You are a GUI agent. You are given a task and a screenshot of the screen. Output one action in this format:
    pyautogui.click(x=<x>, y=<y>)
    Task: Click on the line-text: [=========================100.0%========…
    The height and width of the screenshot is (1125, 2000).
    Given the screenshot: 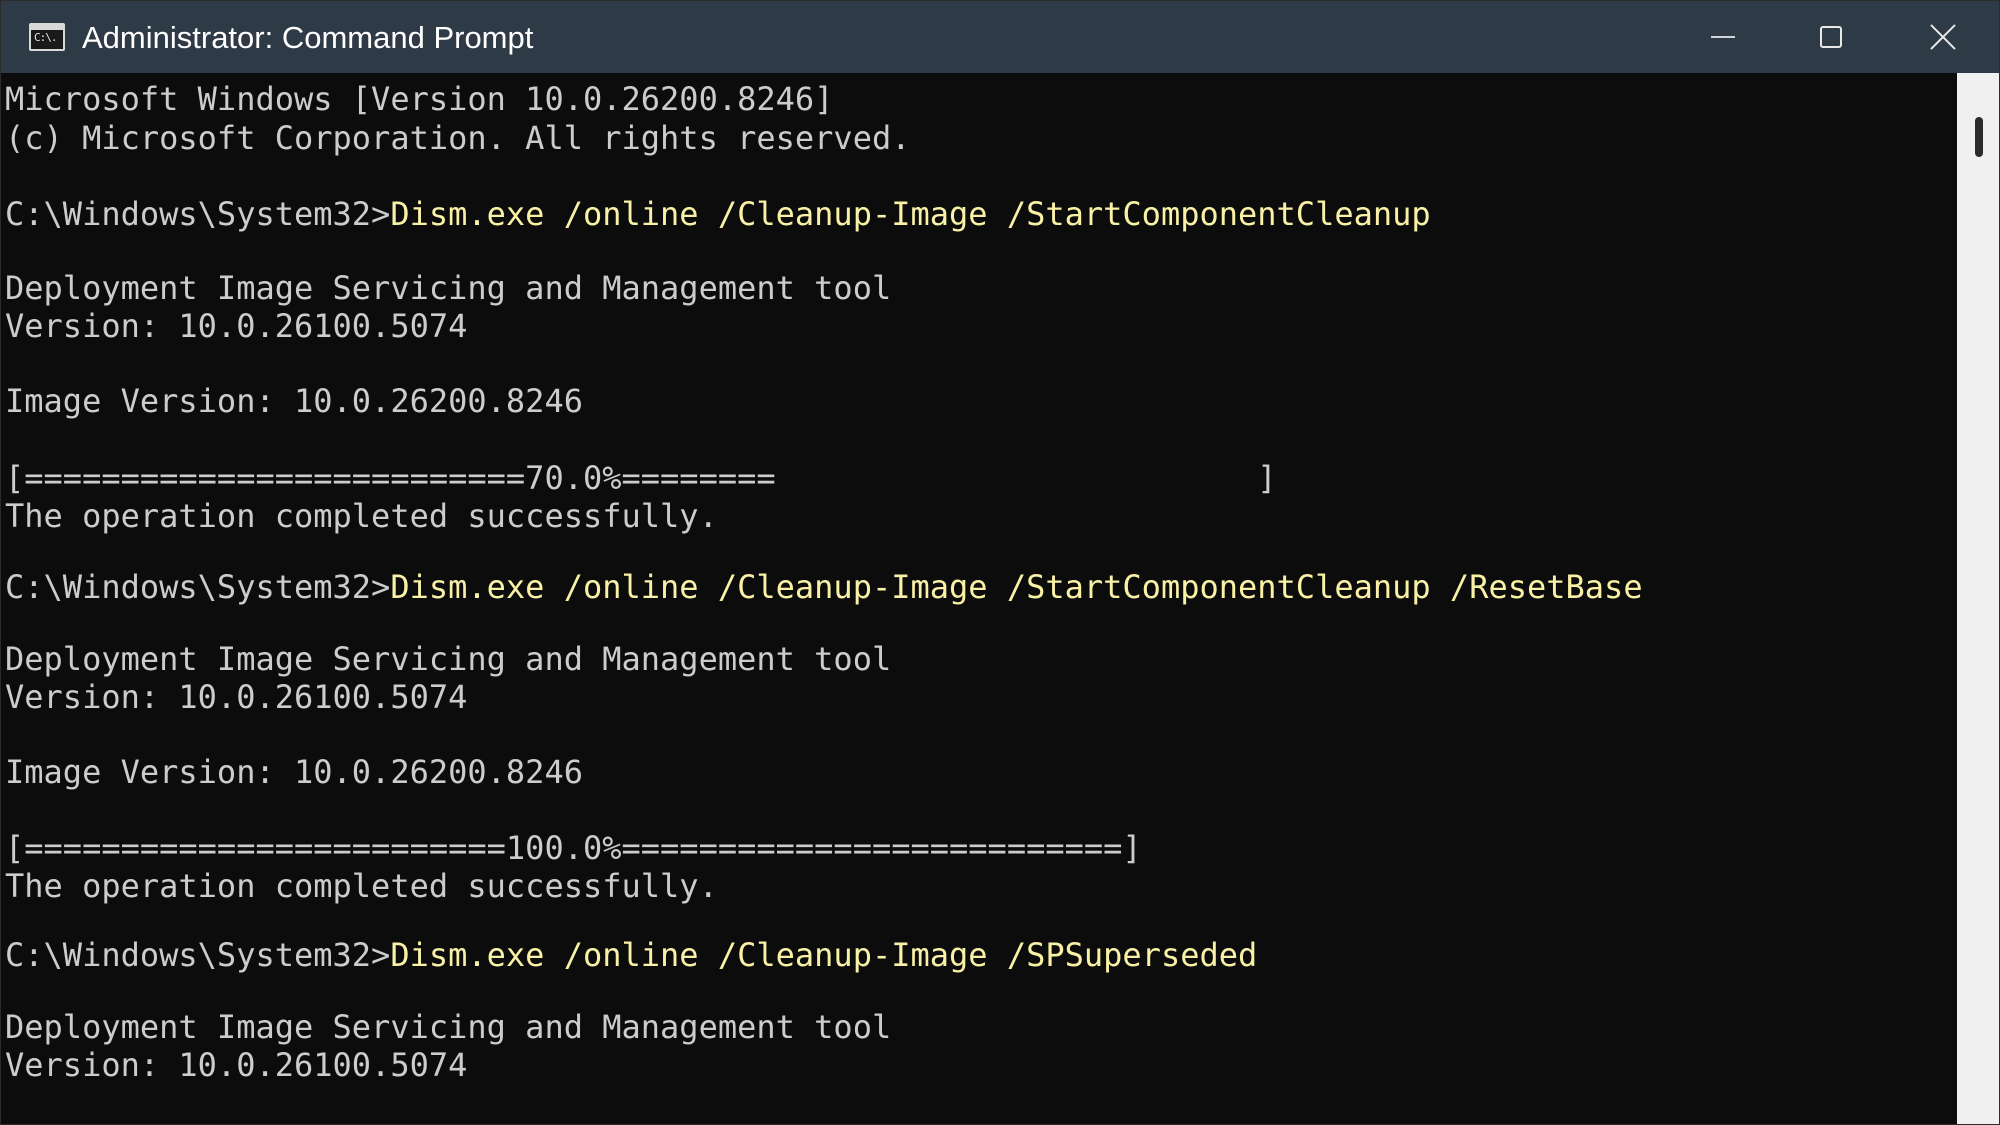 What is the action you would take?
    pyautogui.click(x=573, y=848)
    